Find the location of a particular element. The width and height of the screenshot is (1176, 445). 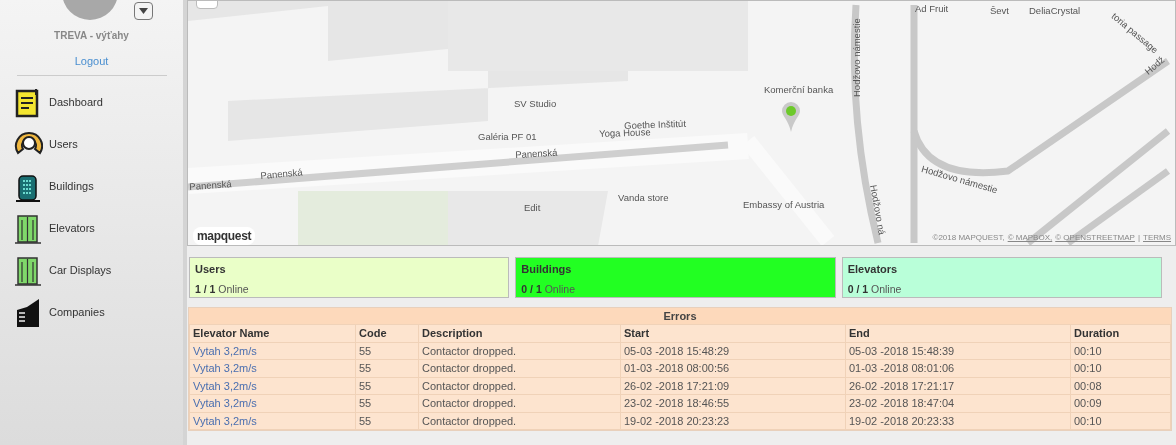

dropdown-button is located at coordinates (143, 11).